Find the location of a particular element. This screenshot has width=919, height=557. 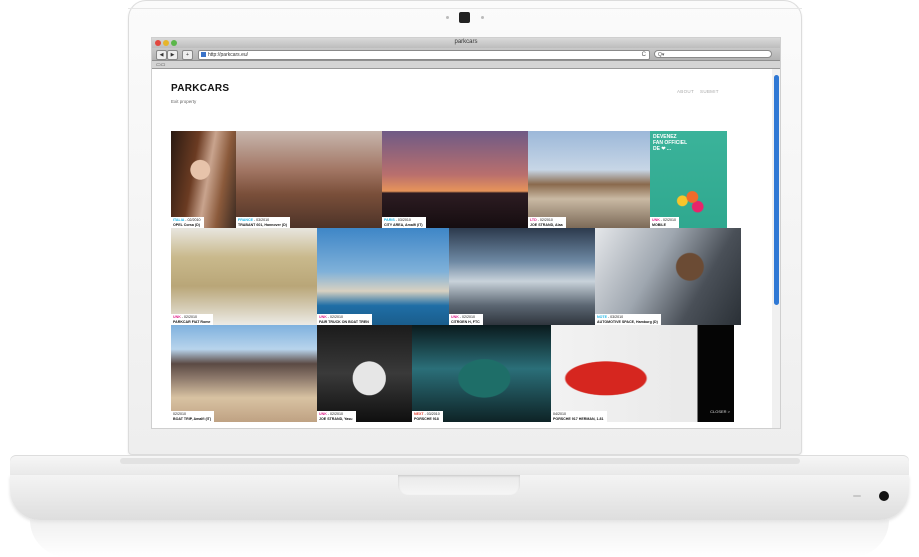

photo-tile: LTD - 02/2010 JOE STRAND, Alaa is located at coordinates (589, 179).